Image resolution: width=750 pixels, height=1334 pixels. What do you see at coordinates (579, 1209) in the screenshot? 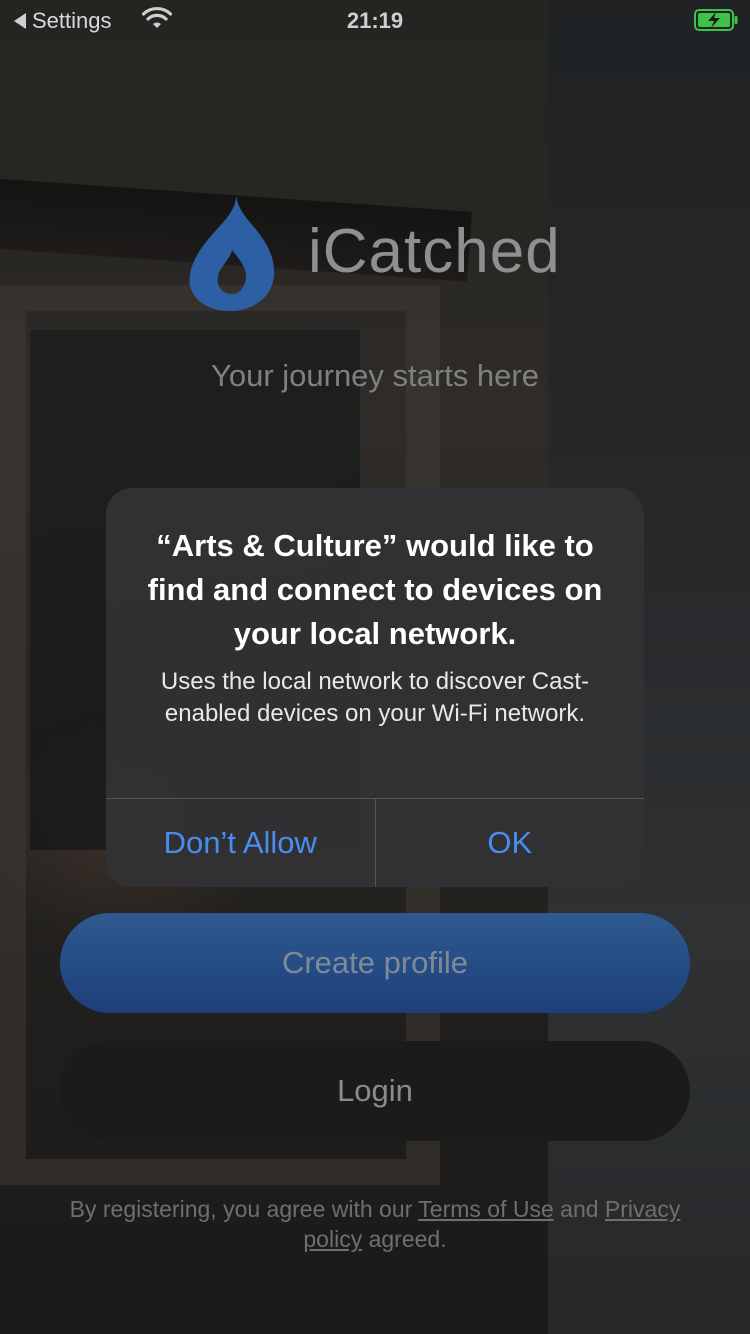
I see `legal-middle: and` at bounding box center [579, 1209].